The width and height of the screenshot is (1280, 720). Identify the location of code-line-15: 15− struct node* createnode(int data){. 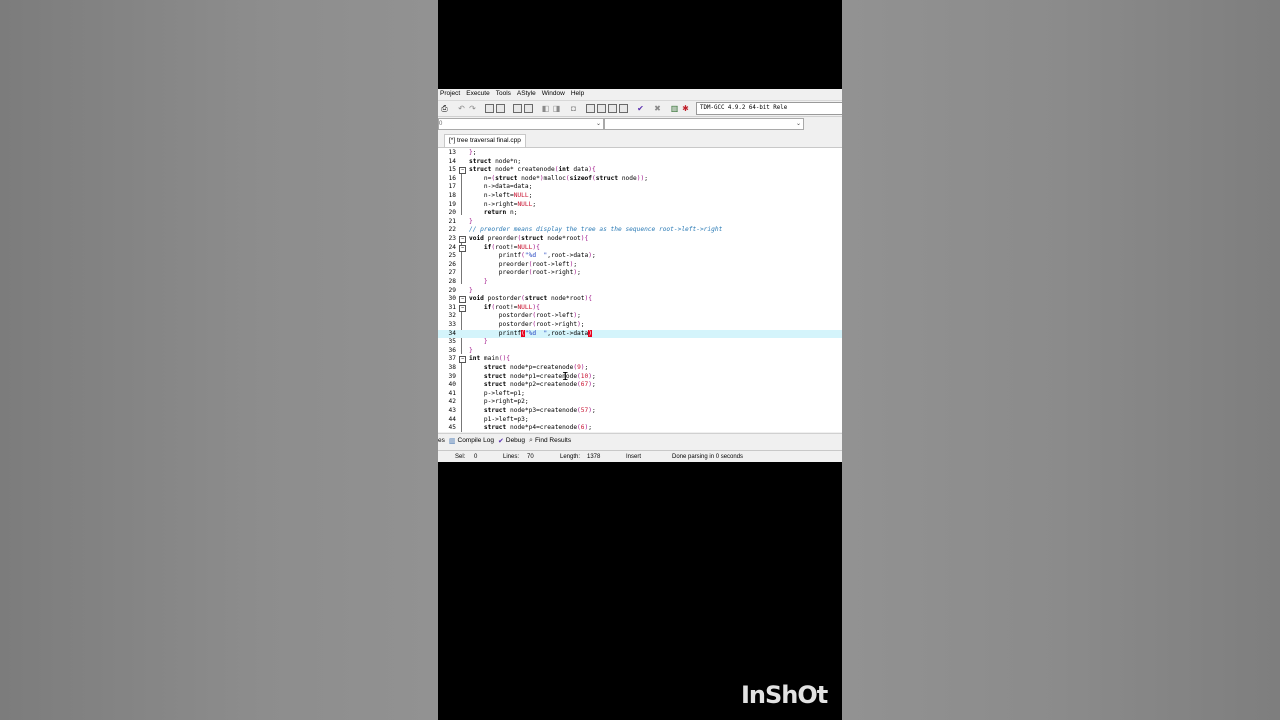
(640, 170).